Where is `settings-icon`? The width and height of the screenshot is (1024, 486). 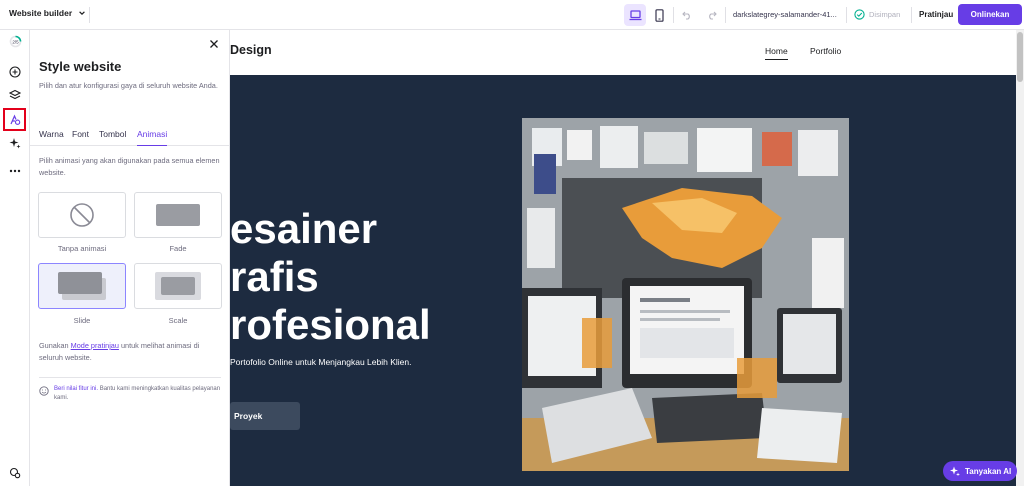 settings-icon is located at coordinates (15, 473).